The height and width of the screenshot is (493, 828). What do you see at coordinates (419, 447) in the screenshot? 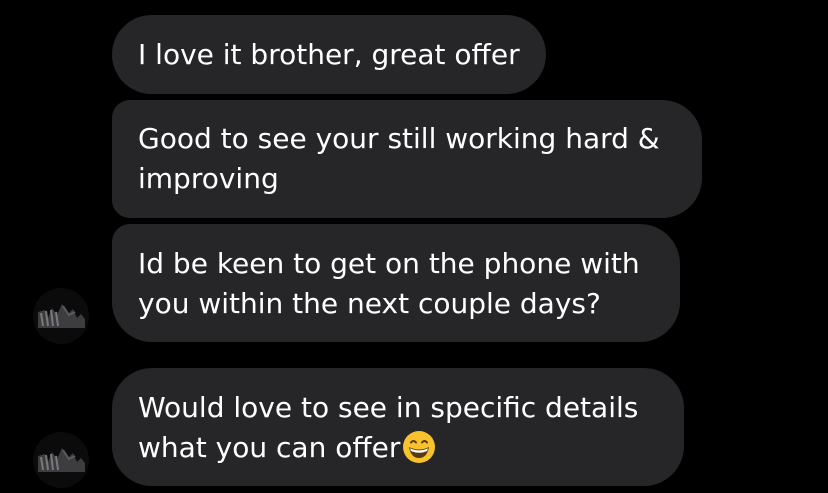
I see `grinning-face-icon` at bounding box center [419, 447].